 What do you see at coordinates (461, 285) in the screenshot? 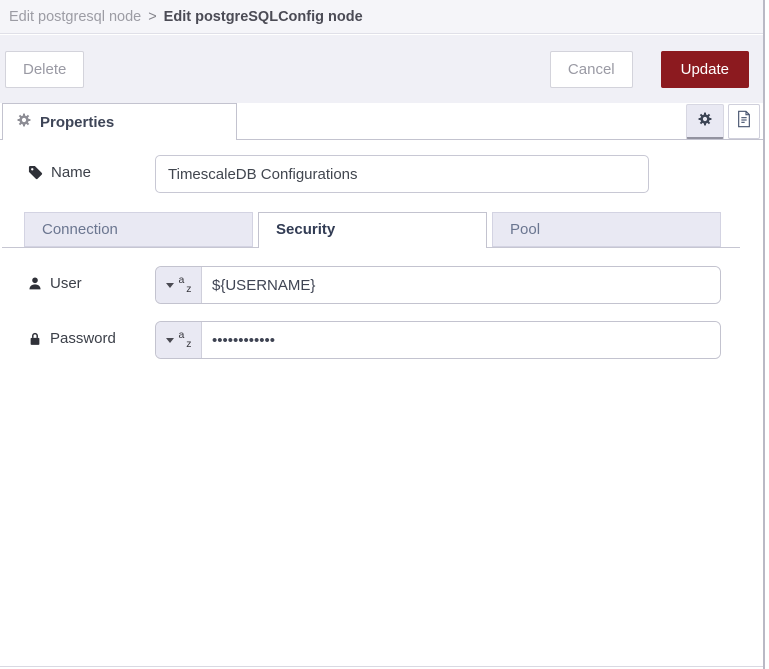
I see `user-input` at bounding box center [461, 285].